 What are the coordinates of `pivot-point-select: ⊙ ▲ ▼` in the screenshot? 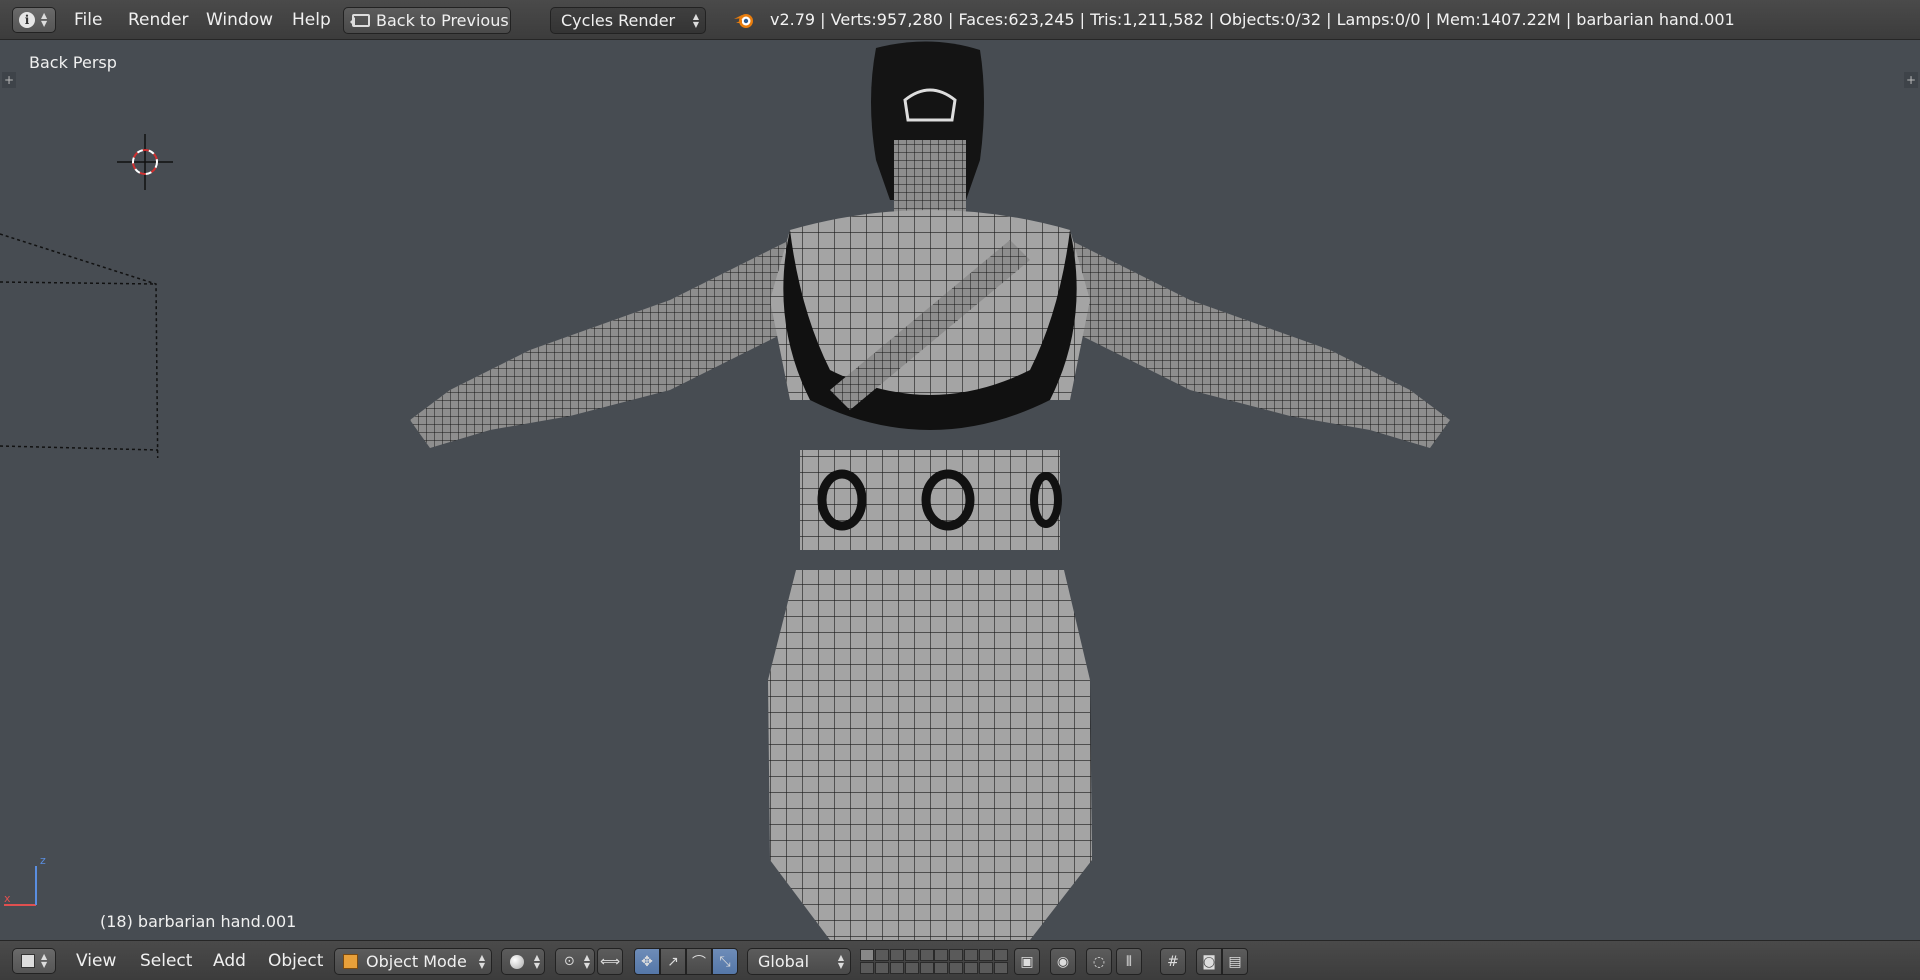 It's located at (575, 961).